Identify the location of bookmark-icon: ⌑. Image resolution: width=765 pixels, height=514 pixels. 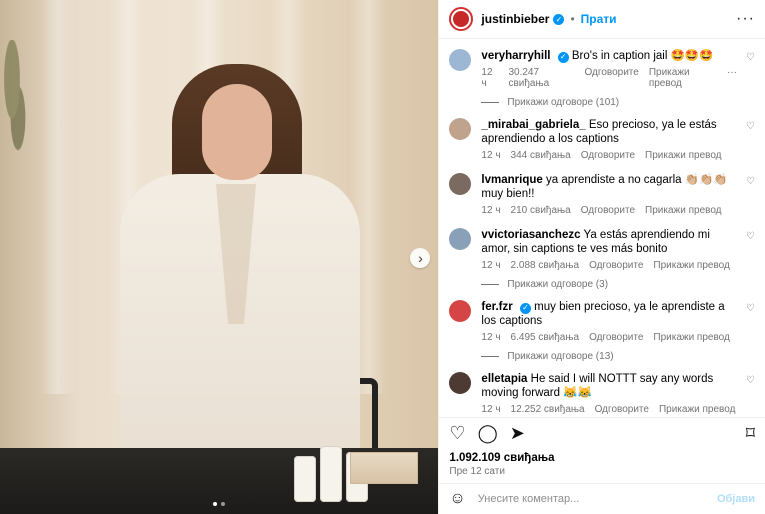
(750, 433).